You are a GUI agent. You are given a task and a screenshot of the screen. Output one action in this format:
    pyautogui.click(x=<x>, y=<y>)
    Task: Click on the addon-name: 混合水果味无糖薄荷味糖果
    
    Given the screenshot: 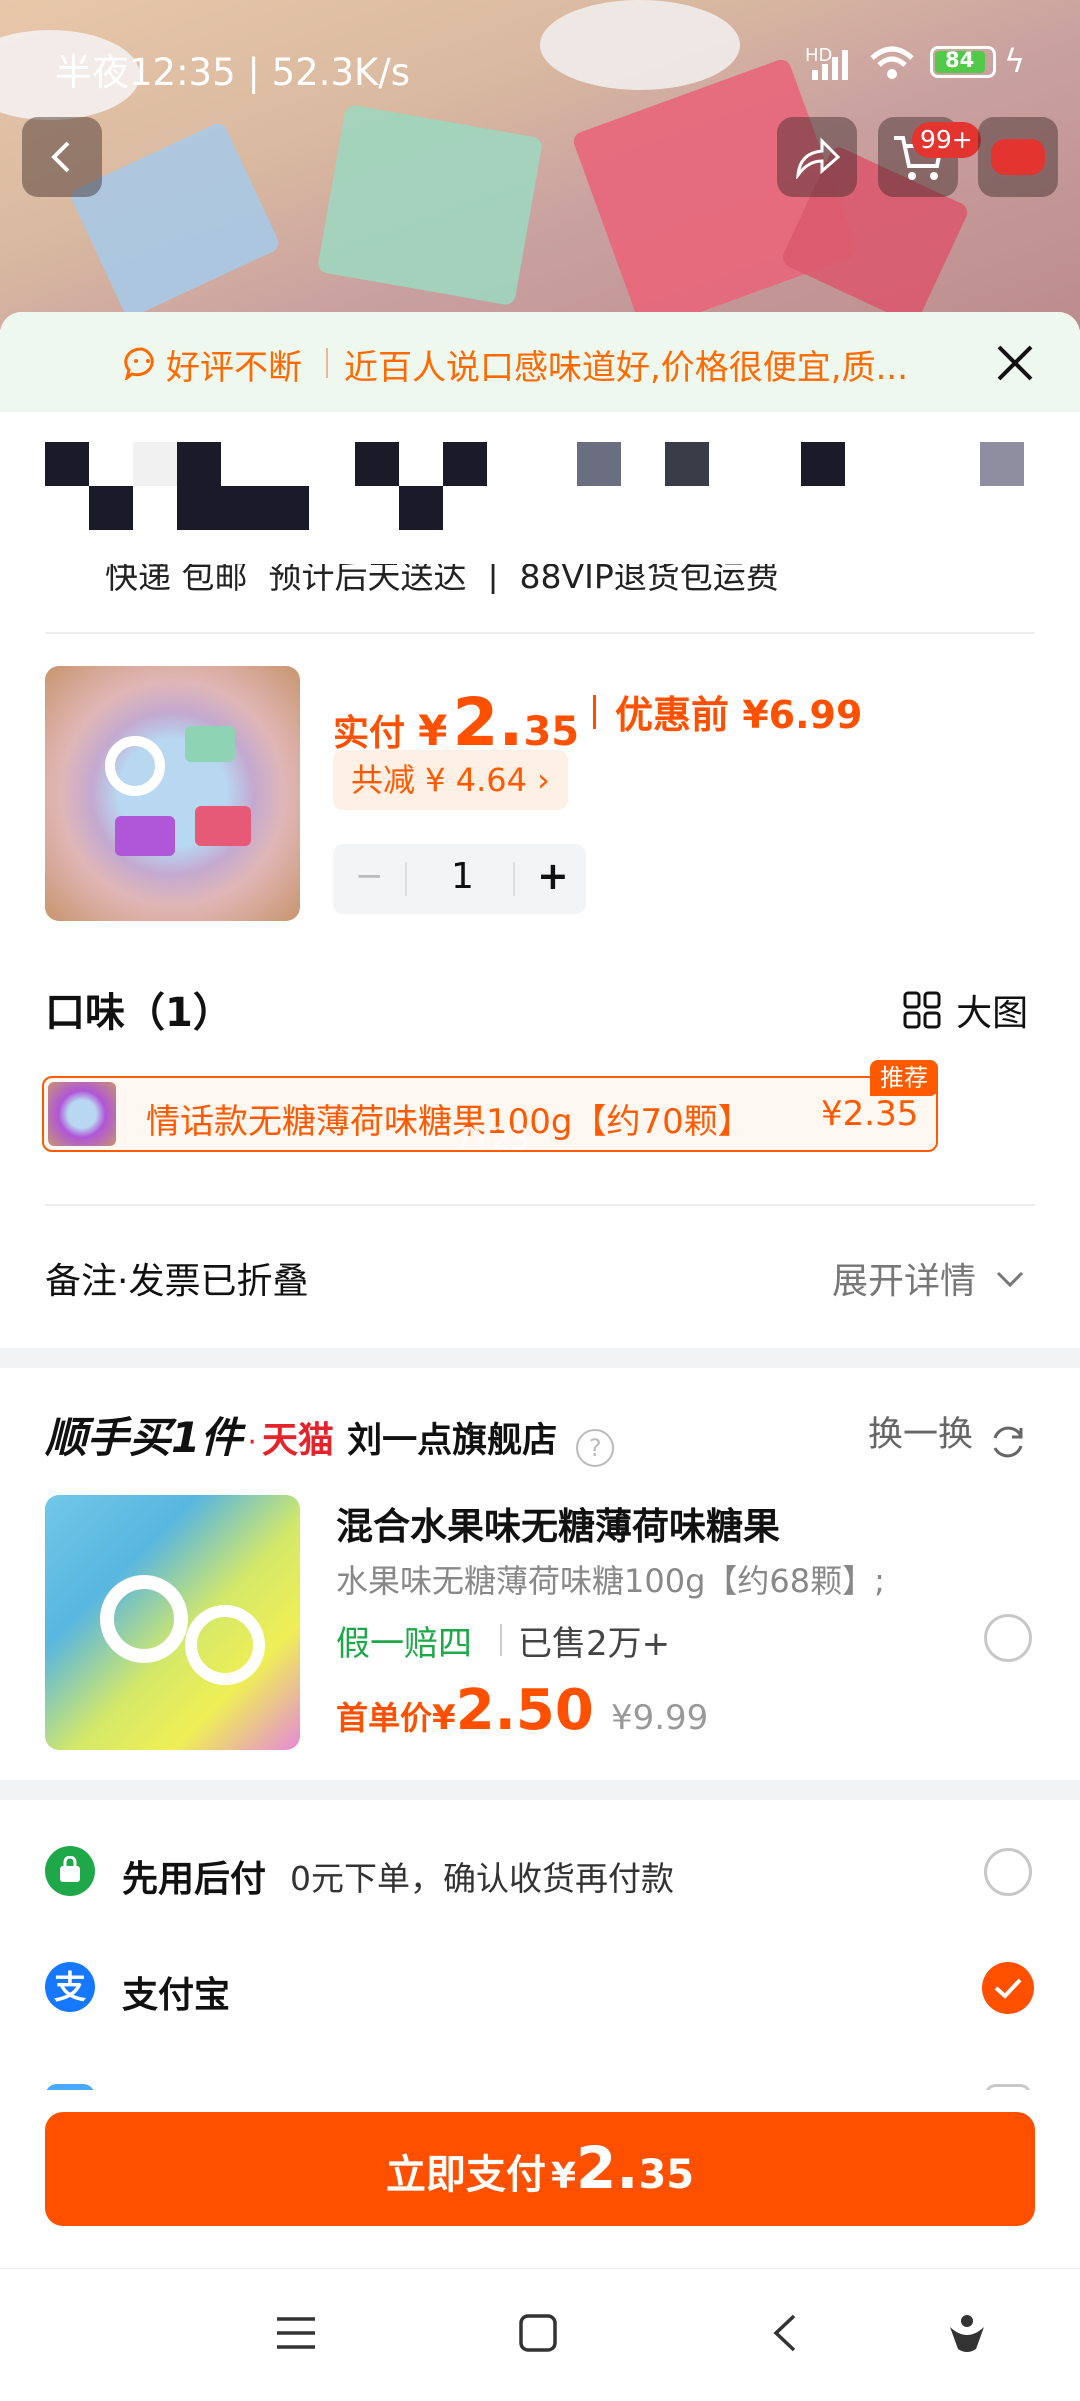 What is the action you would take?
    pyautogui.click(x=558, y=1526)
    